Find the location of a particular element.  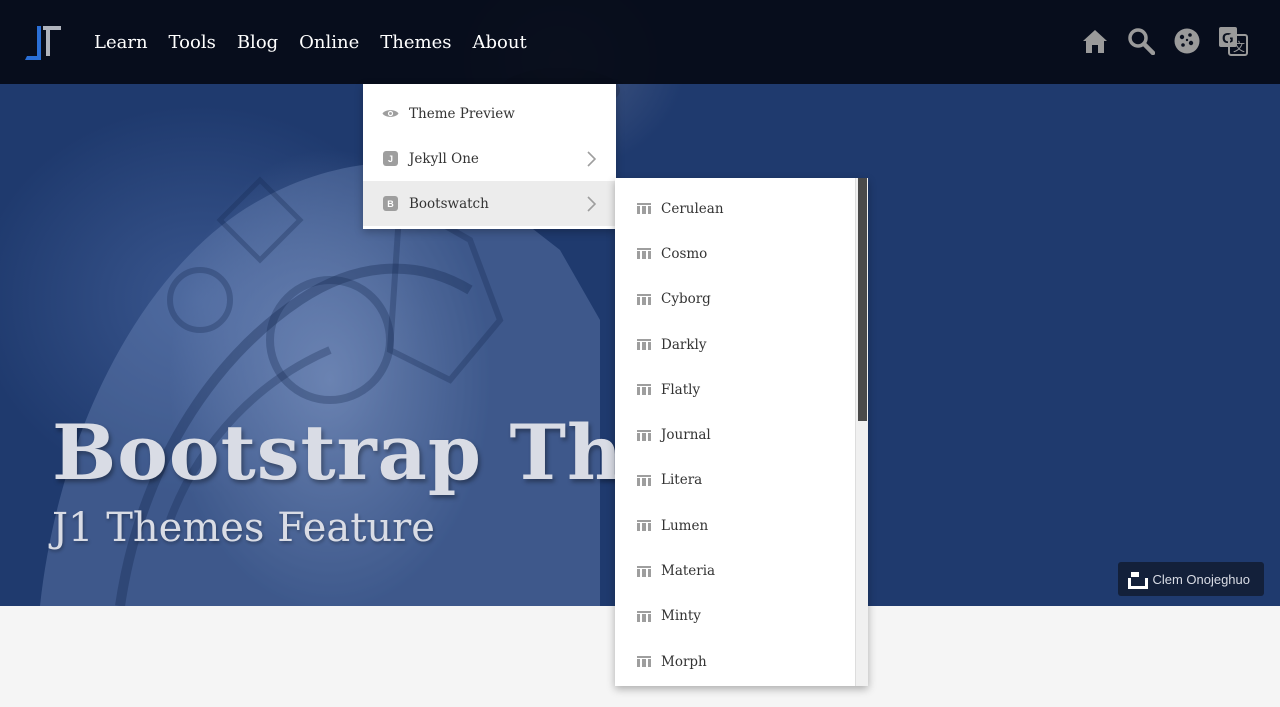

nav-online: Online is located at coordinates (329, 42).